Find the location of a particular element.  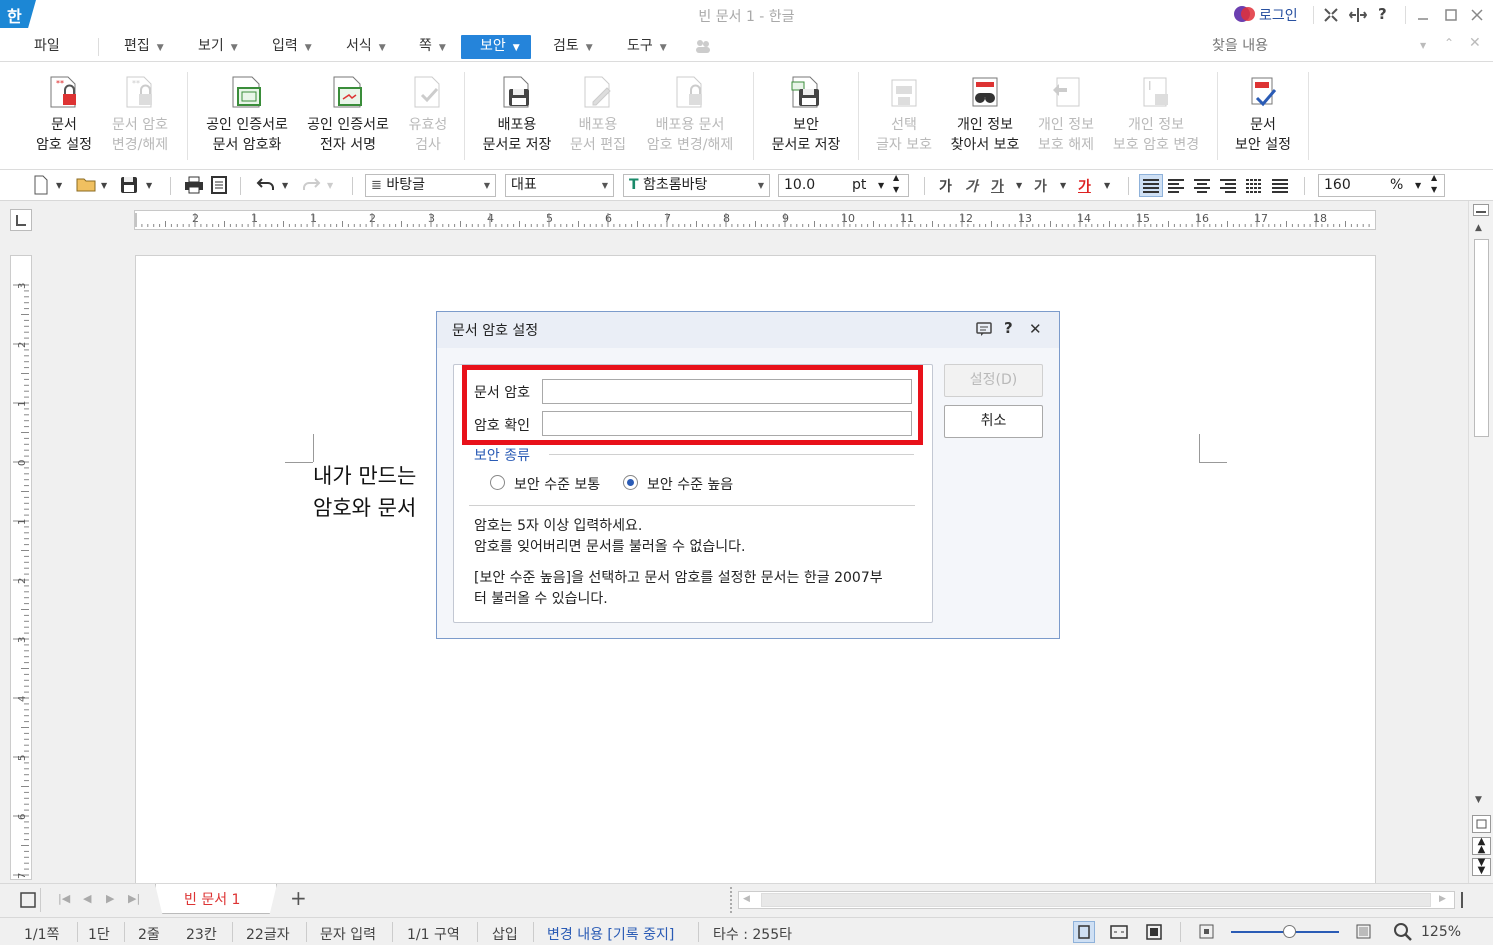

font-size-input: 10.0 pt ▼ ▲ ▼ is located at coordinates (843, 184).